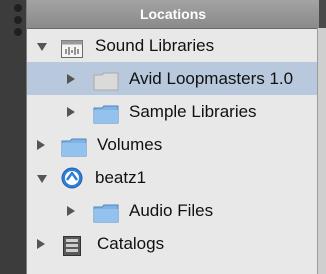 Image resolution: width=326 pixels, height=274 pixels. I want to click on tree-item-avid-loopmasters: Avid Loopmasters 1.0, so click(173, 78).